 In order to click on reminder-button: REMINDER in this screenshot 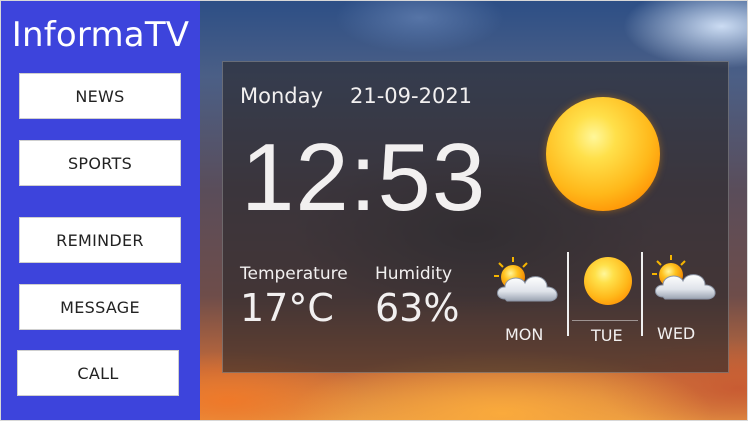, I will do `click(100, 240)`.